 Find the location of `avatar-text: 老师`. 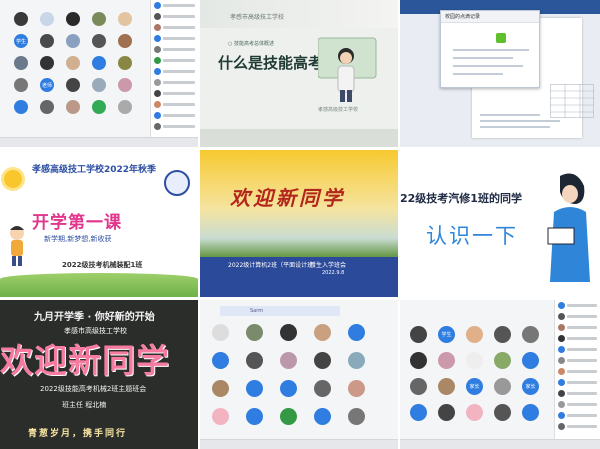

avatar-text: 老师 is located at coordinates (47, 85).